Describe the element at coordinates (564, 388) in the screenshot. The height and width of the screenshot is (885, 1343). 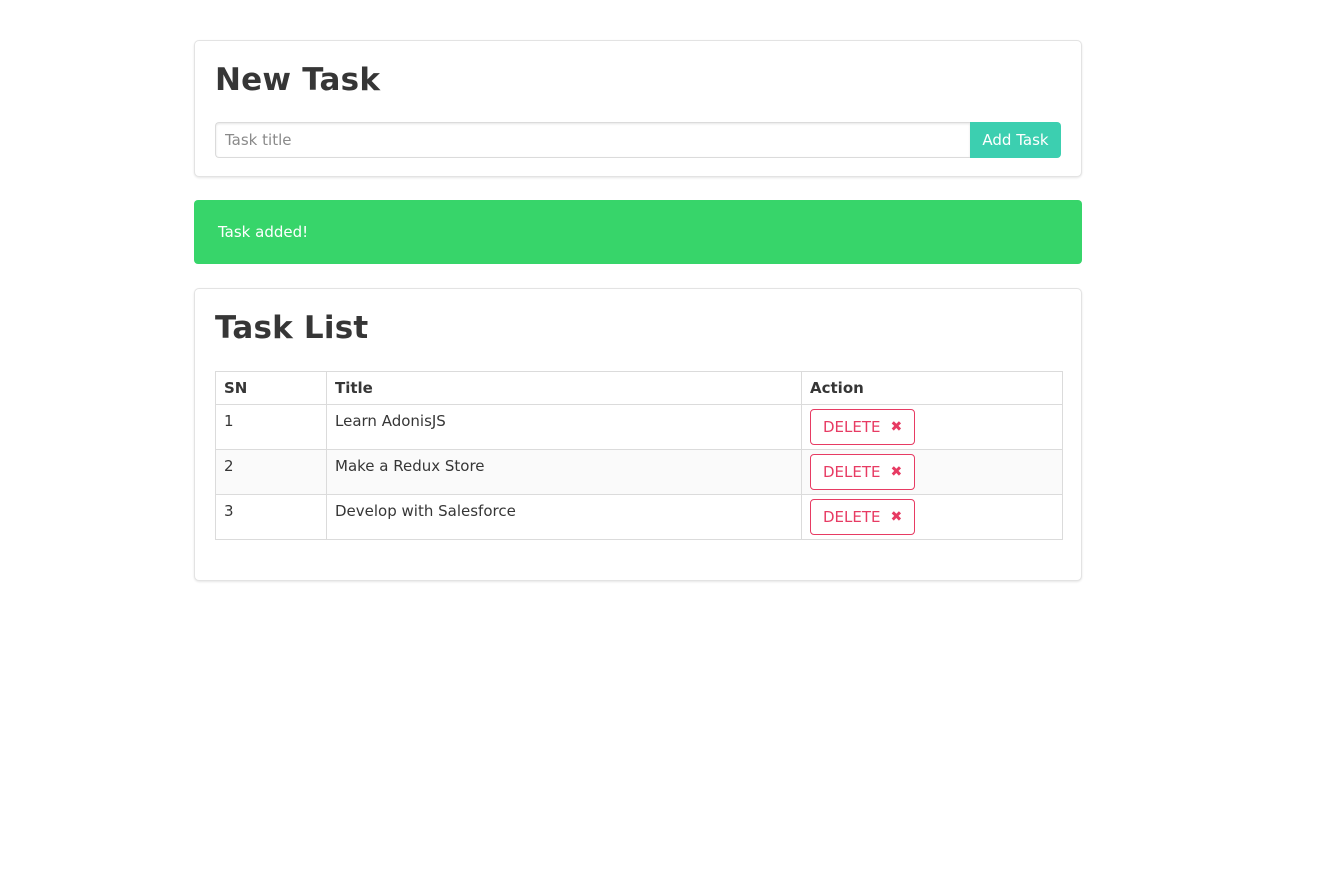
I see `column-header-title: Title` at that location.